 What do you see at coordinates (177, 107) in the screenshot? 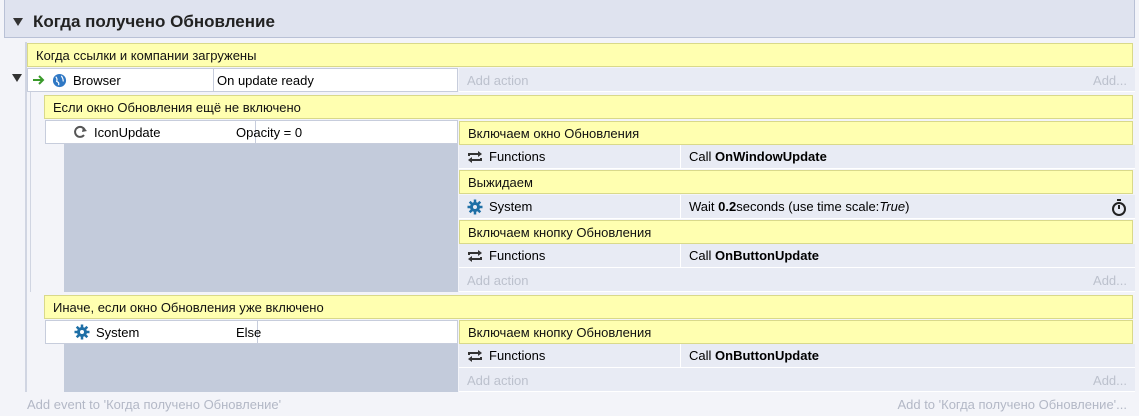
I see `comment-text: Если окно Обновления ещё не включено` at bounding box center [177, 107].